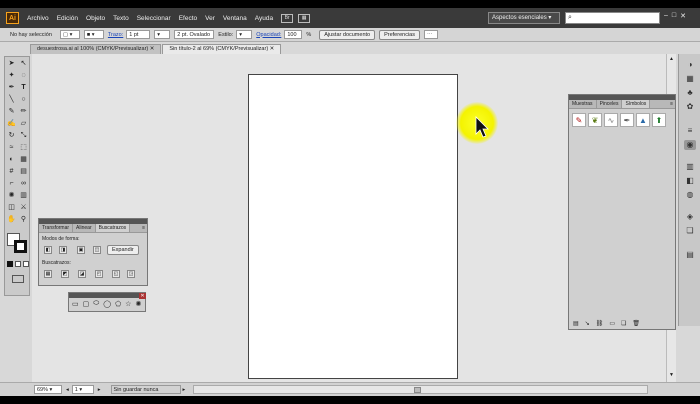  What do you see at coordinates (683, 16) in the screenshot?
I see `close-icon: ✕` at bounding box center [683, 16].